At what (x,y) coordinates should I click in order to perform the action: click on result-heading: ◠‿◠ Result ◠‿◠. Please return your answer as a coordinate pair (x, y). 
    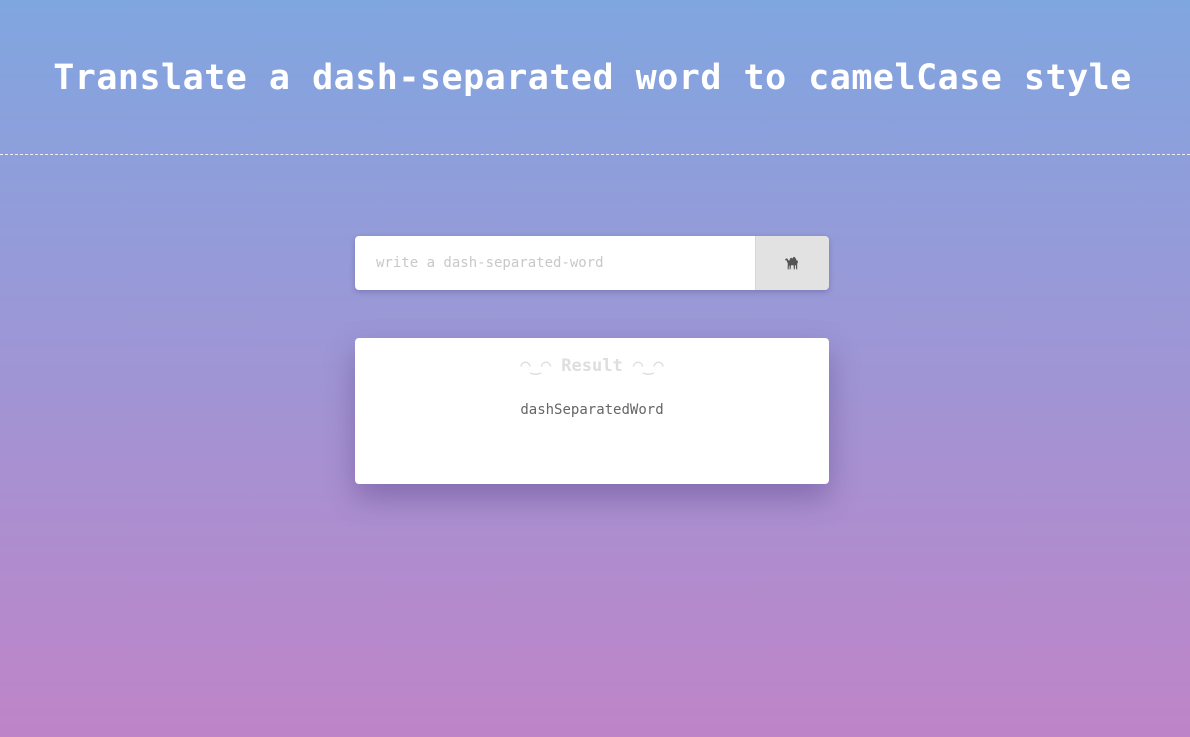
    Looking at the image, I should click on (592, 366).